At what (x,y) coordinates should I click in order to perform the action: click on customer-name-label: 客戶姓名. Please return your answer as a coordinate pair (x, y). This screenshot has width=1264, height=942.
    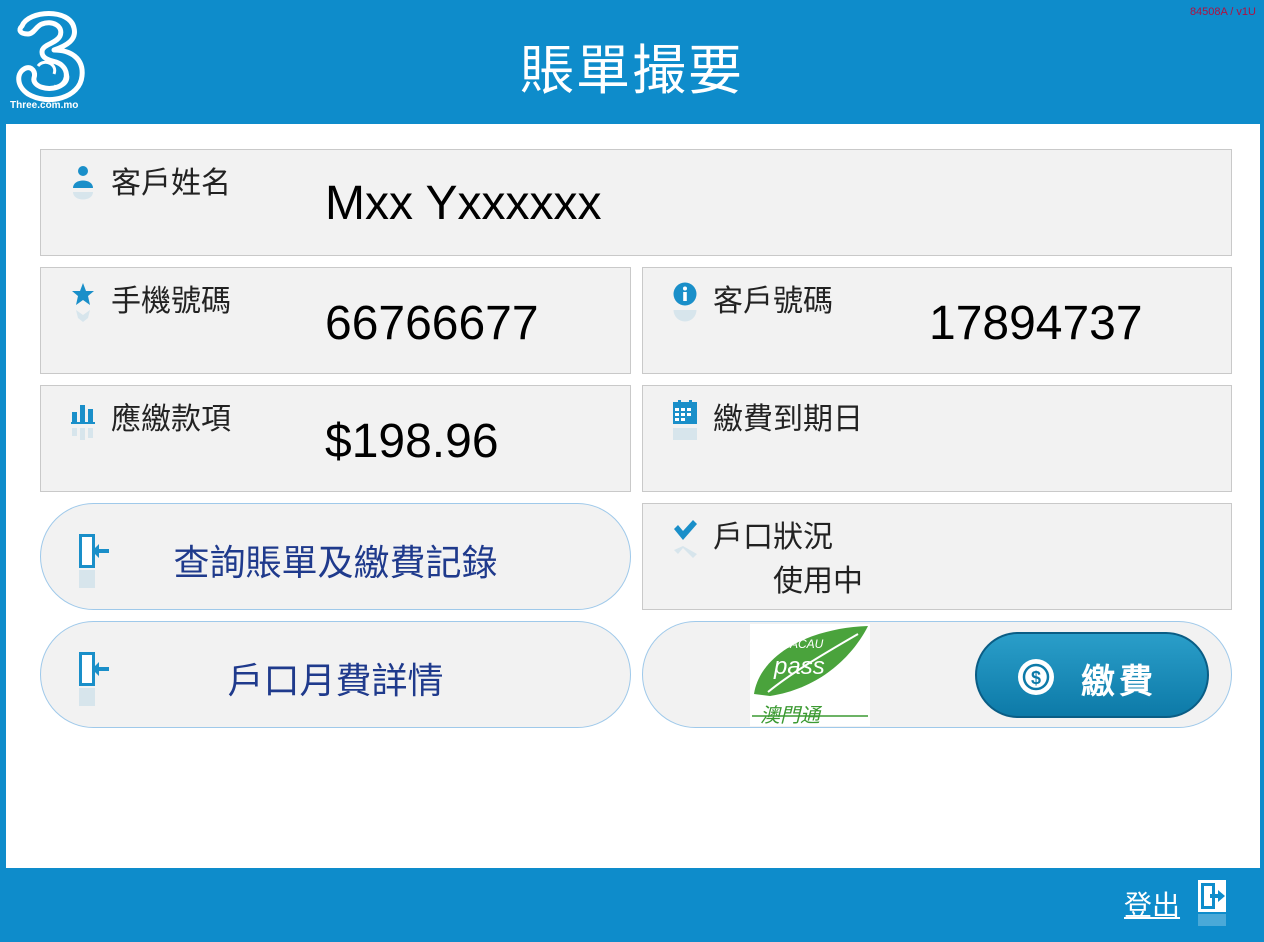
    Looking at the image, I should click on (171, 183).